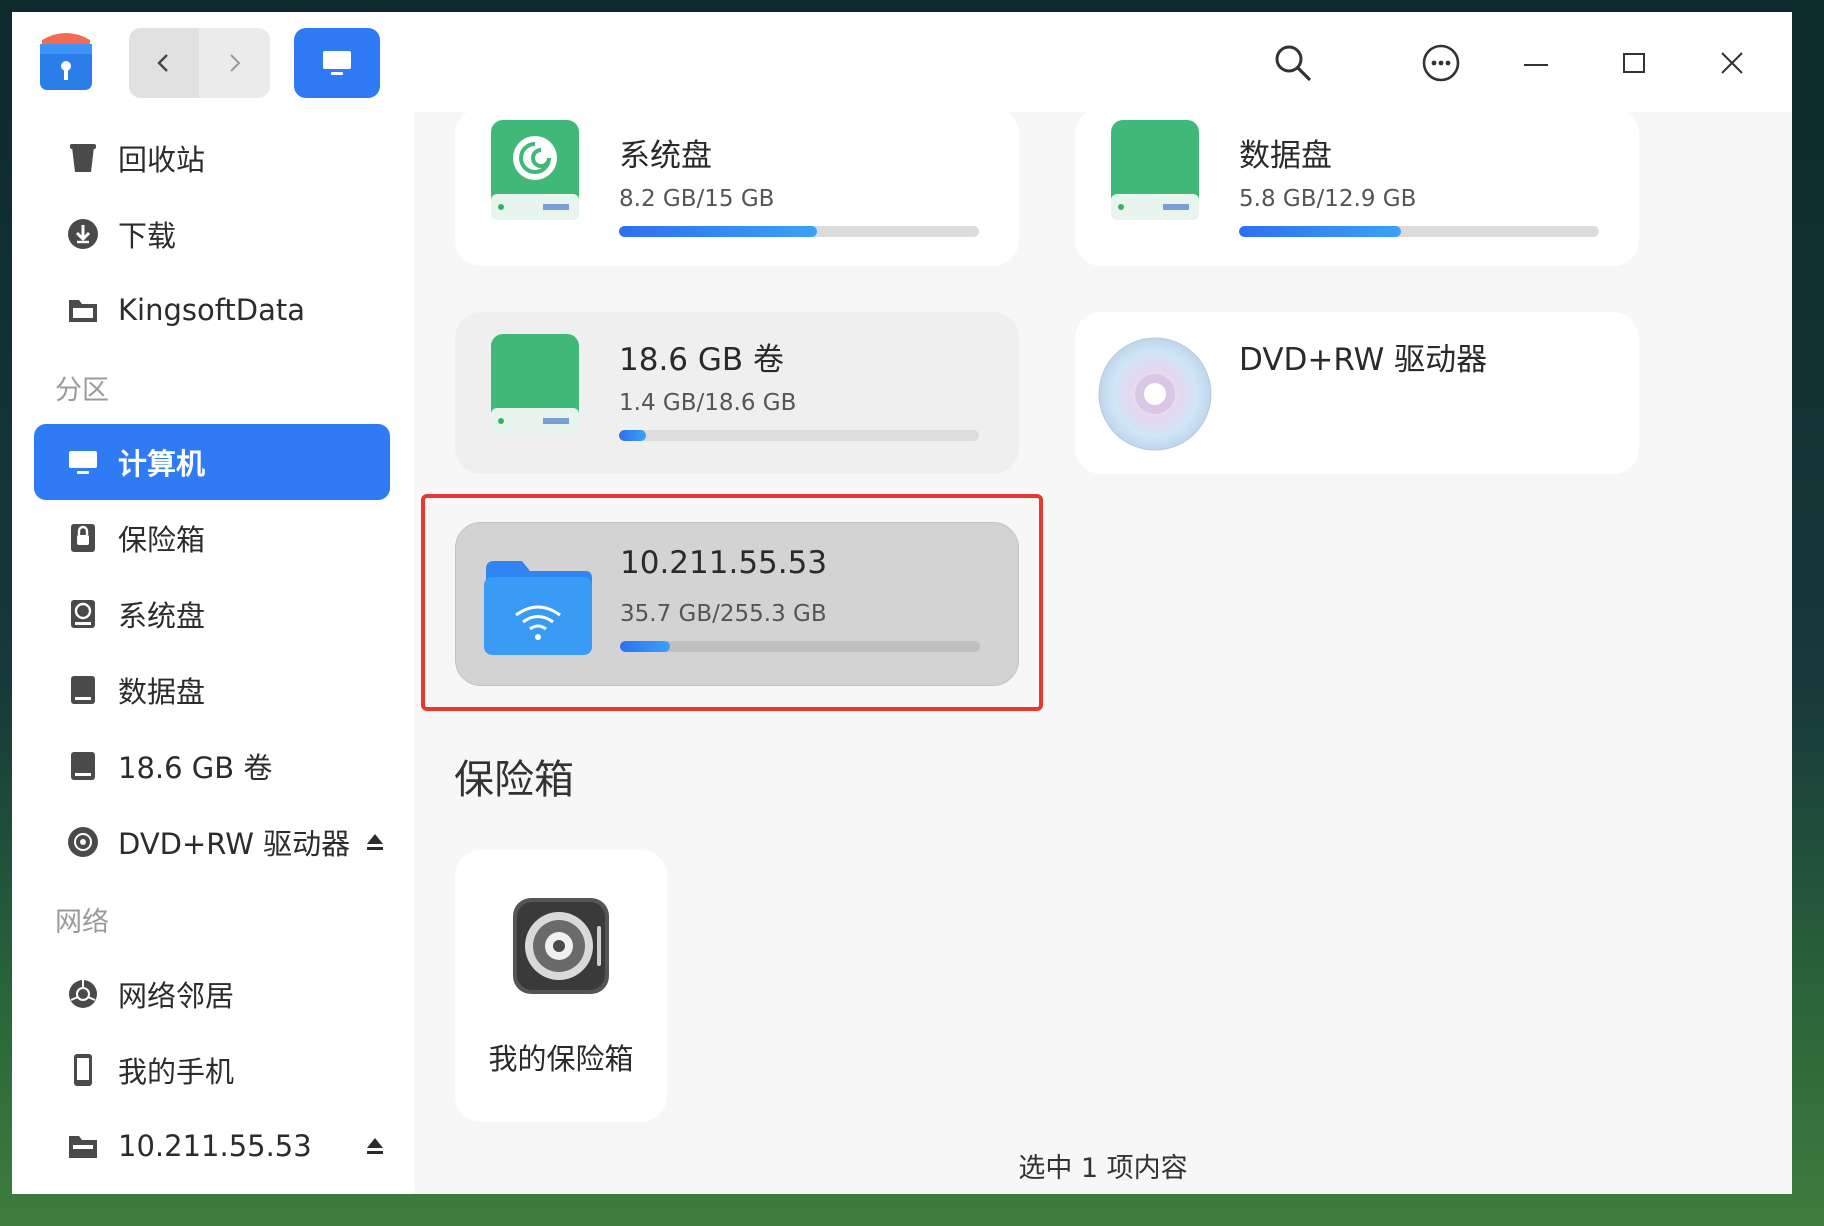  Describe the element at coordinates (82, 390) in the screenshot. I see `group-label-partitions: 分区` at that location.